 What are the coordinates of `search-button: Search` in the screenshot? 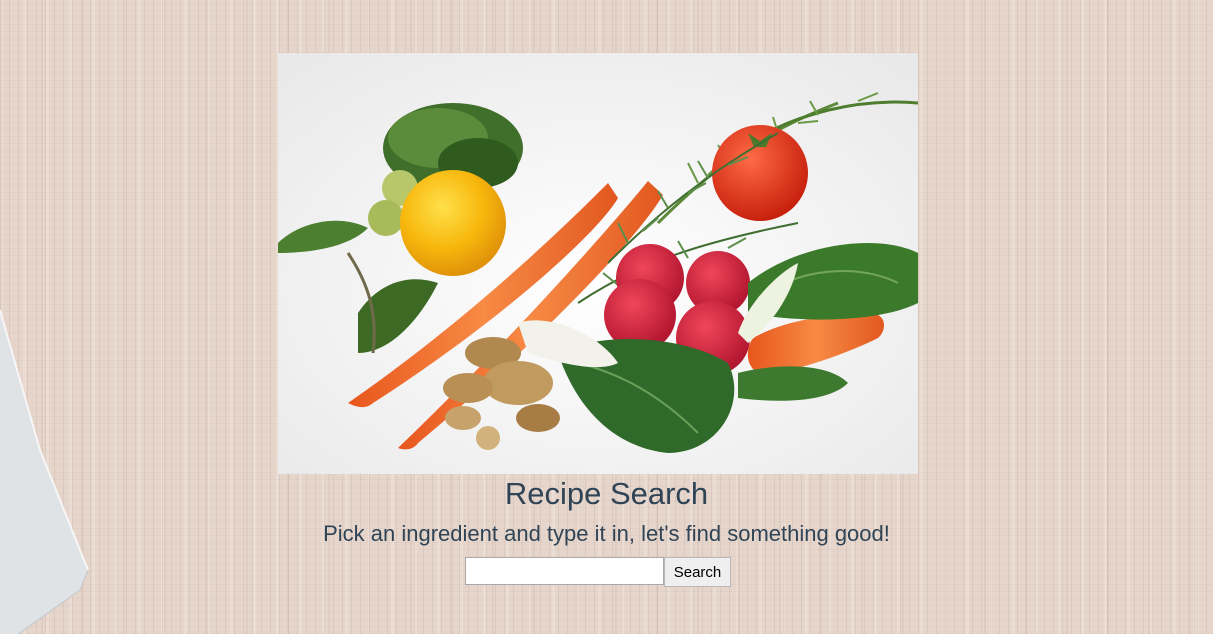 It's located at (697, 572).